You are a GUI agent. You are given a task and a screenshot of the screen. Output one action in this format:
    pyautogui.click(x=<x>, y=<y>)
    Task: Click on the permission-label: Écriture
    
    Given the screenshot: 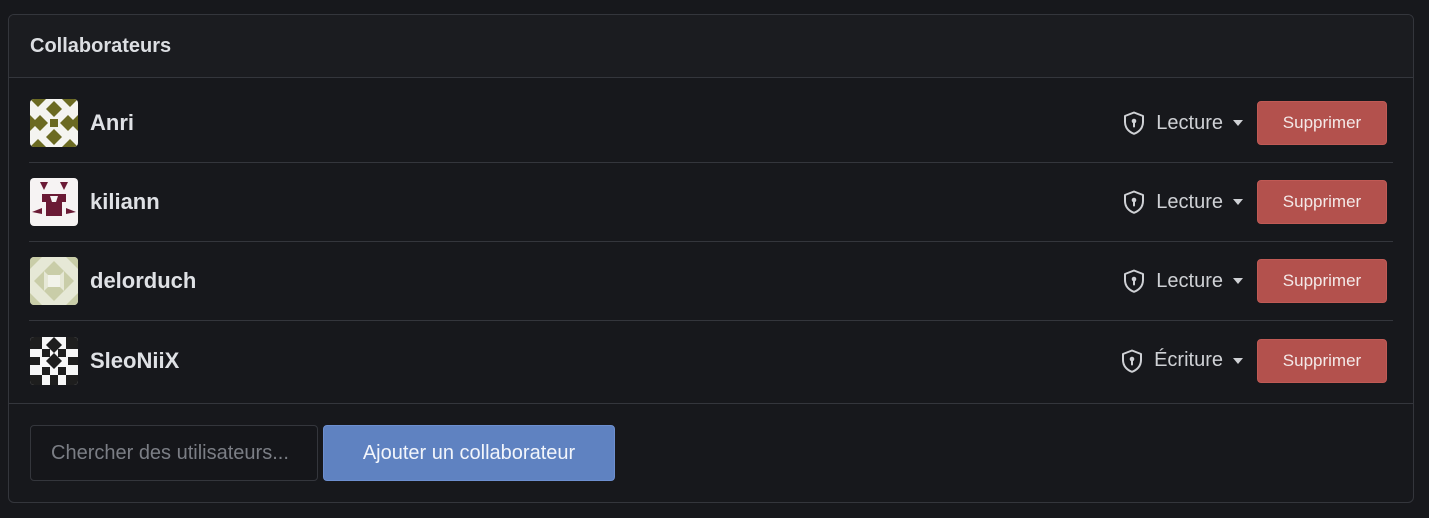 What is the action you would take?
    pyautogui.click(x=1188, y=360)
    